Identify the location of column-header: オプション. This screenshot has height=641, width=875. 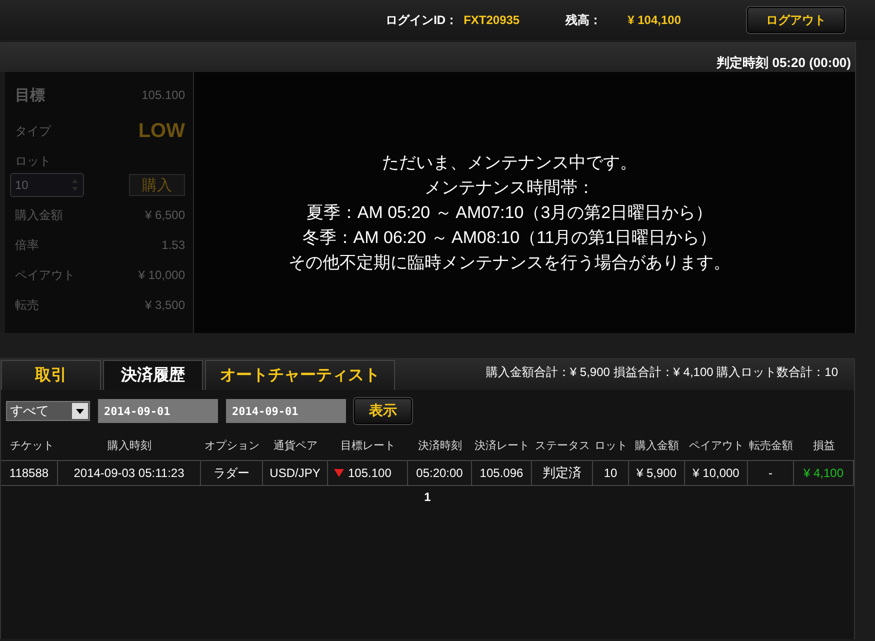
(232, 446).